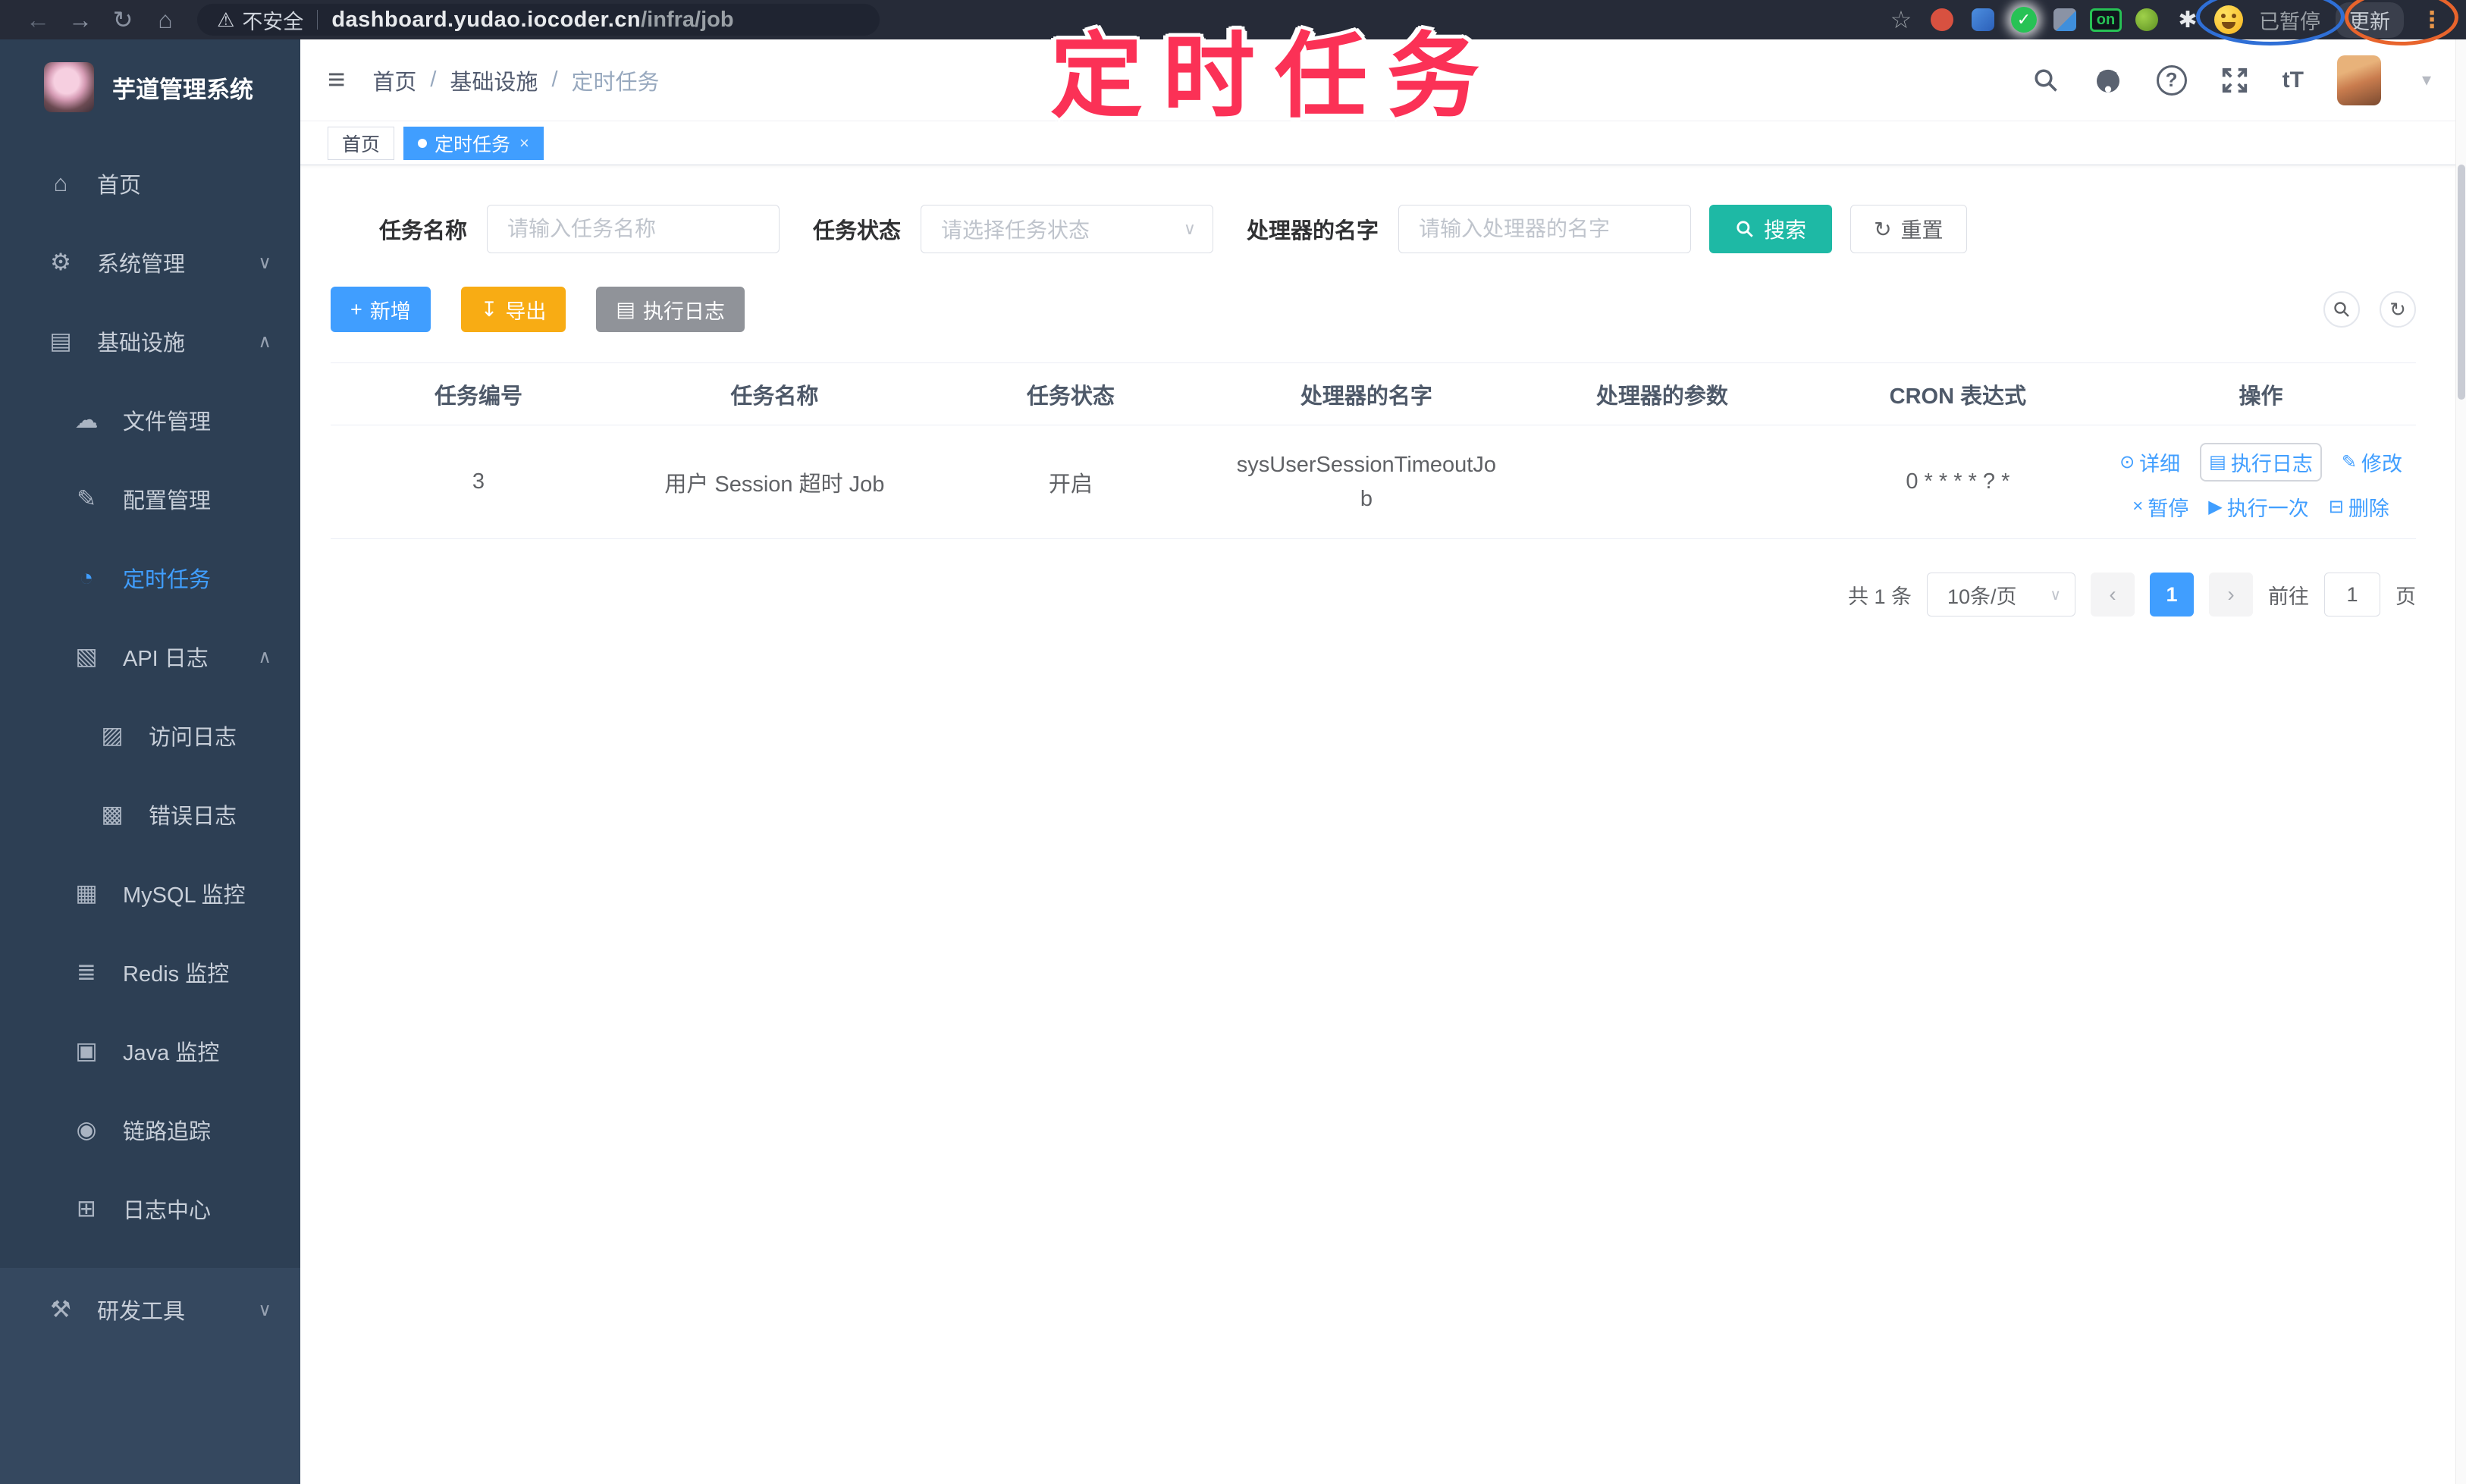  What do you see at coordinates (1070, 393) in the screenshot?
I see `col-task-status: 任务状态` at bounding box center [1070, 393].